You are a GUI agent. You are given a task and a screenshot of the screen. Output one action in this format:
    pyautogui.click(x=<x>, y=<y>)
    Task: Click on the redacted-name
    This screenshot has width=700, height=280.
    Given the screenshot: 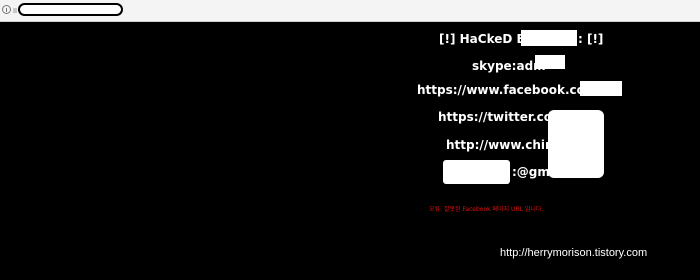 What is the action you would take?
    pyautogui.click(x=549, y=38)
    